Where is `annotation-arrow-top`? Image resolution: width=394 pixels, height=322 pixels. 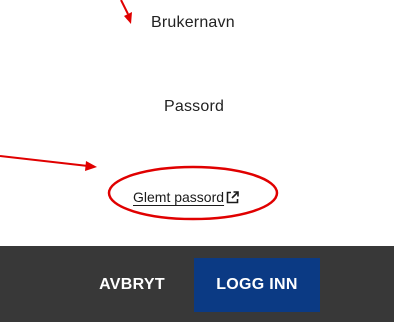 annotation-arrow-top is located at coordinates (124, 7).